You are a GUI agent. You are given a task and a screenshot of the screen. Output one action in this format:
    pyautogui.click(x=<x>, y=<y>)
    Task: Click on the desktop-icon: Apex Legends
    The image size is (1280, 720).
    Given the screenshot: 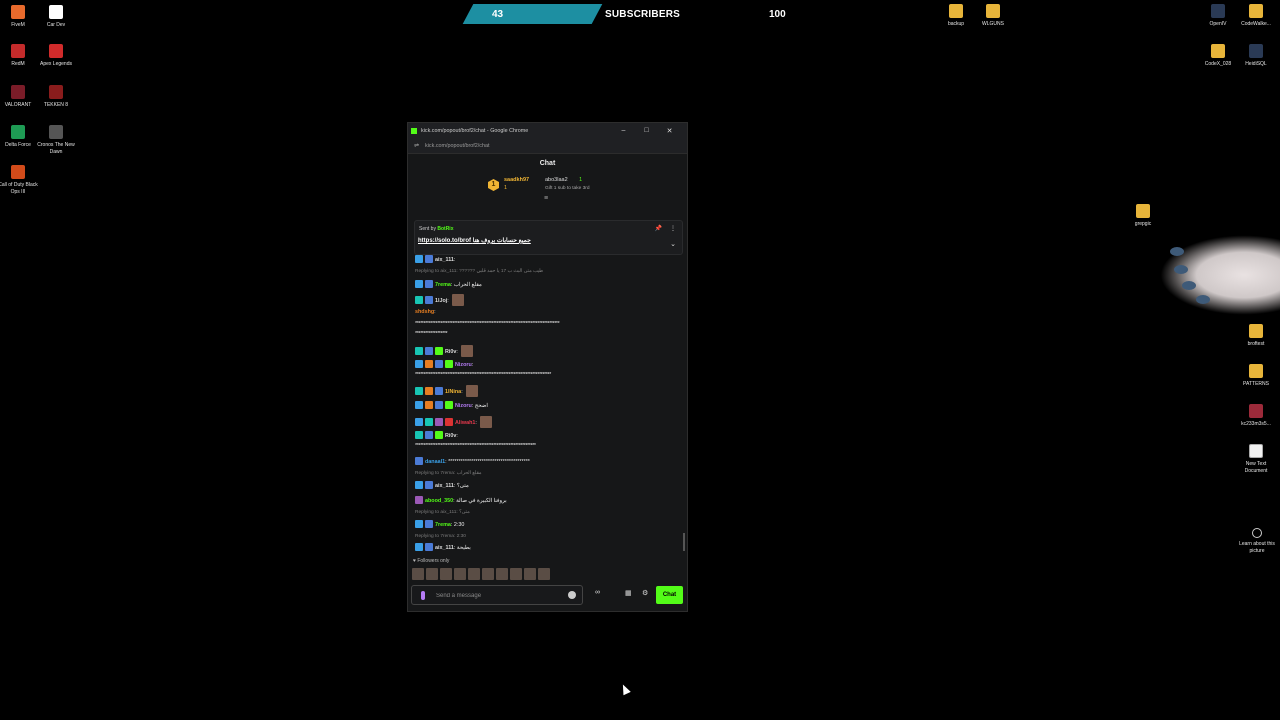 What is the action you would take?
    pyautogui.click(x=56, y=56)
    